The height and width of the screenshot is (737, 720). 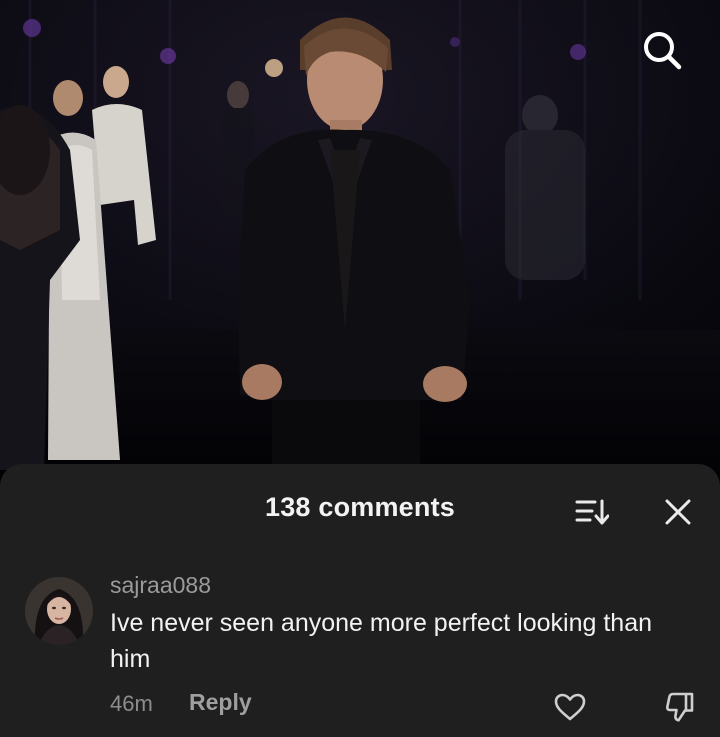 I want to click on sort-comments-button, so click(x=592, y=512).